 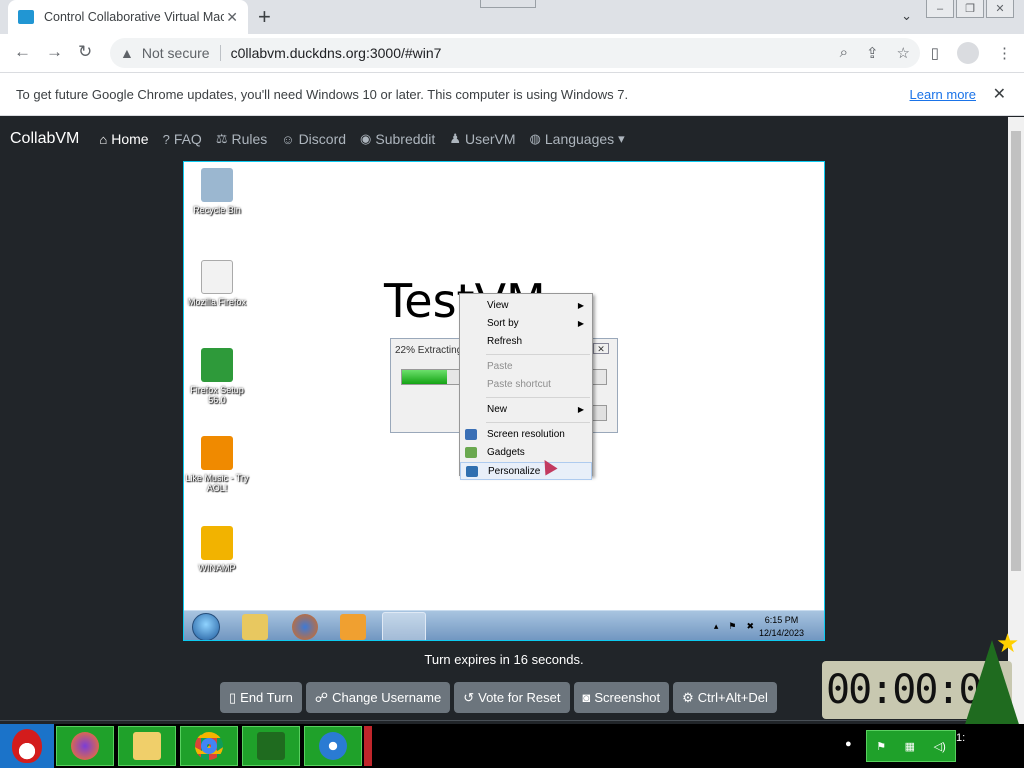 I want to click on question-icon: ?, so click(x=166, y=139).